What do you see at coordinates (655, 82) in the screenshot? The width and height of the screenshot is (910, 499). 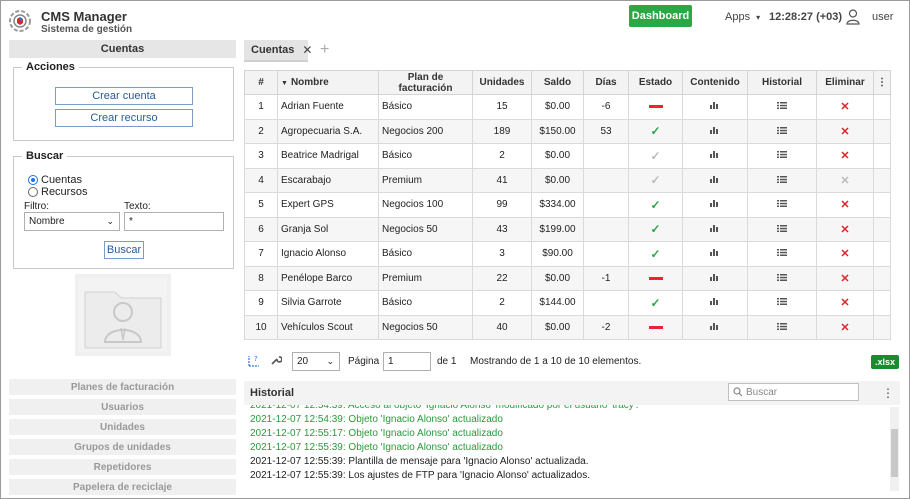 I see `col-header-estado: Estado` at bounding box center [655, 82].